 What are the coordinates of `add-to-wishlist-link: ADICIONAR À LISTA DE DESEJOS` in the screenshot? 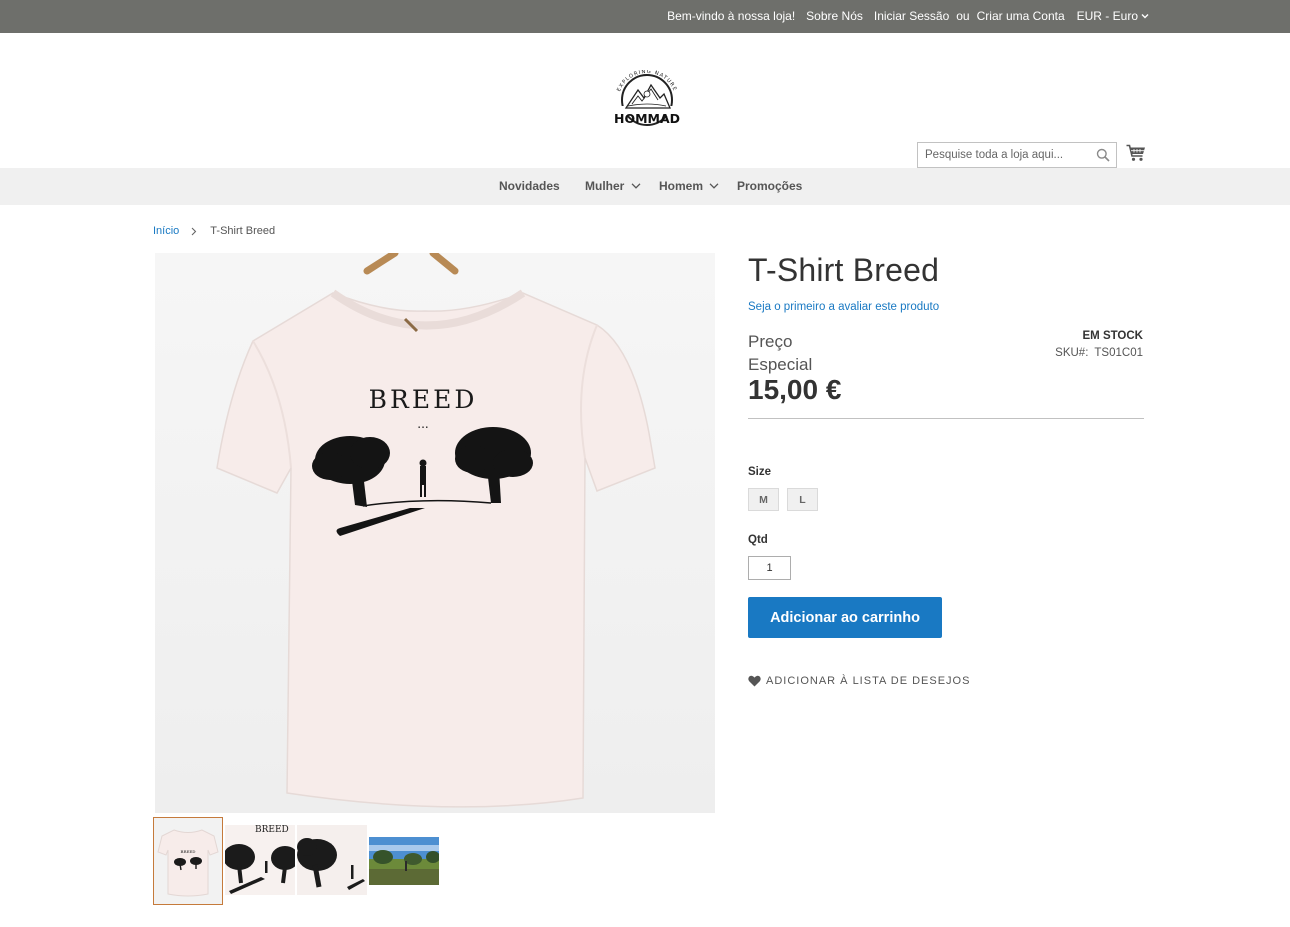 It's located at (859, 681).